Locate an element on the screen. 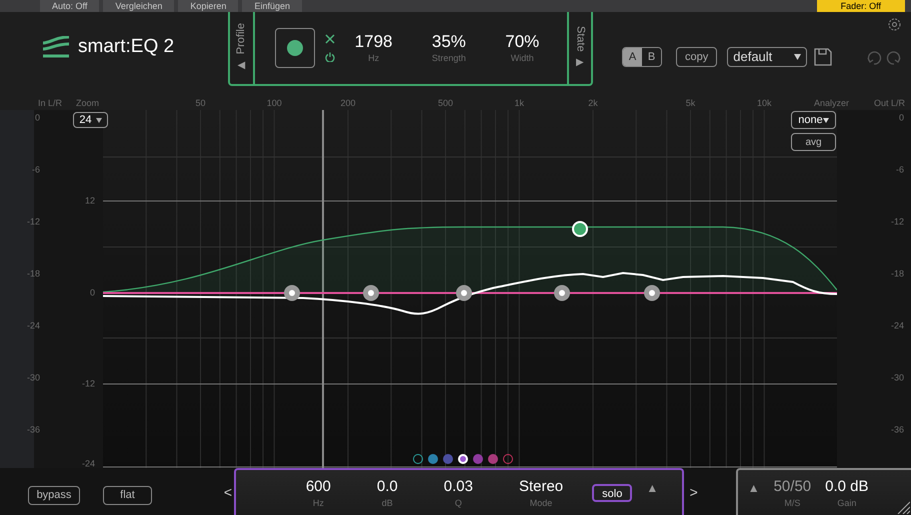 The height and width of the screenshot is (515, 911). frequency-label: 50 is located at coordinates (200, 103).